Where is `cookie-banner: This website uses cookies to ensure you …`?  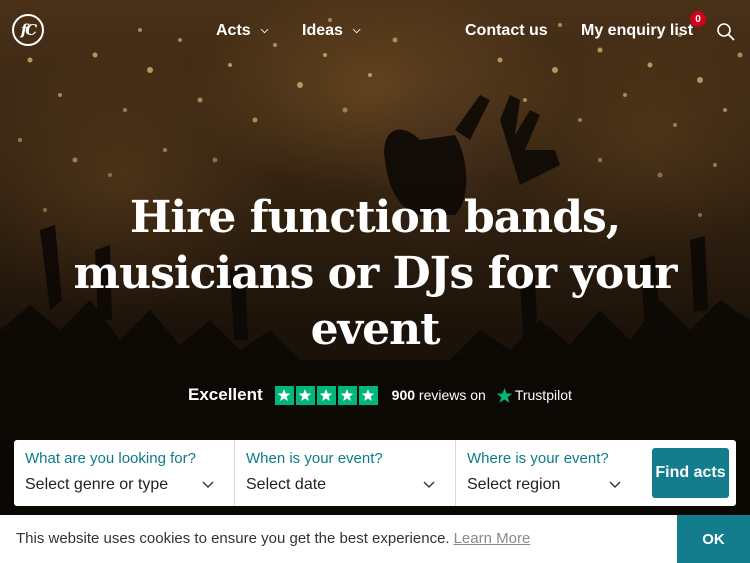
cookie-banner: This website uses cookies to ensure you … is located at coordinates (375, 539).